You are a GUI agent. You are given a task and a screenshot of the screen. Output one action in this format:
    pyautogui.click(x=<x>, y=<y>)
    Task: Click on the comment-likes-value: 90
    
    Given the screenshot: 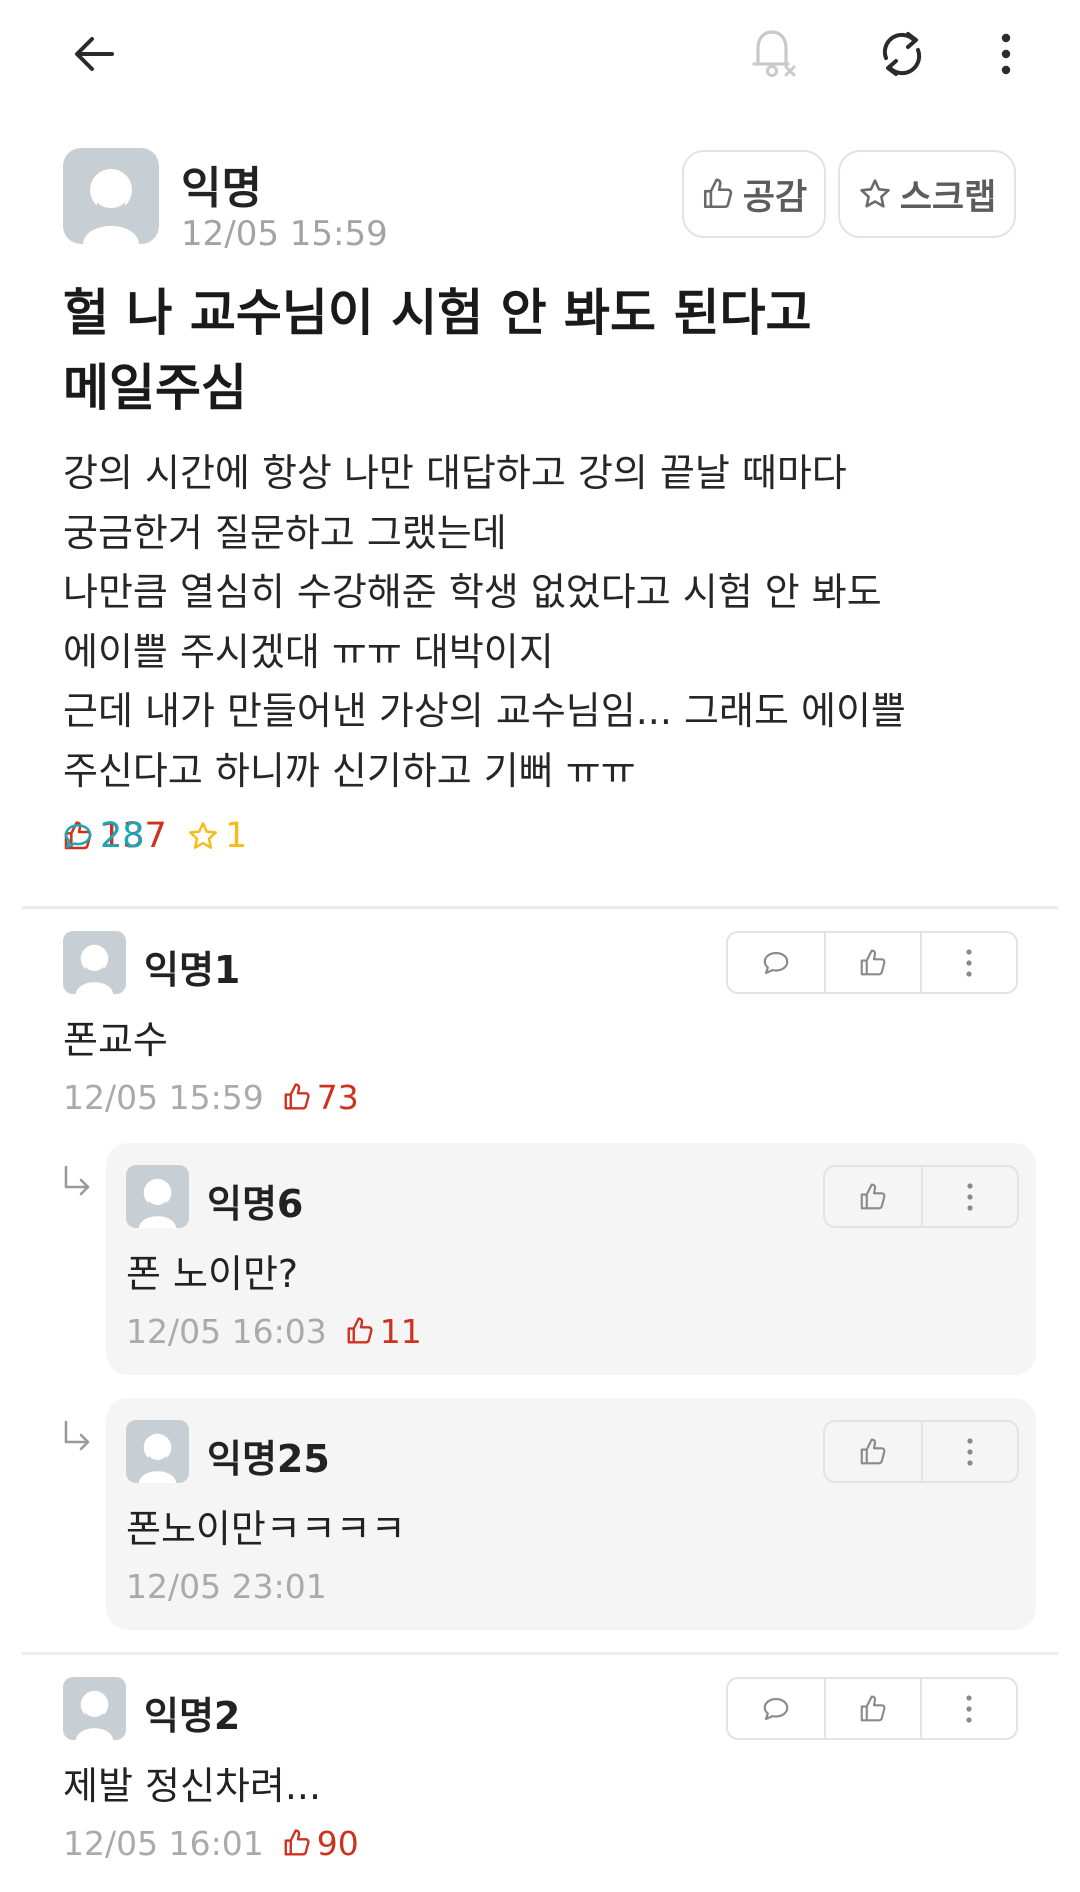 What is the action you would take?
    pyautogui.click(x=337, y=1843)
    